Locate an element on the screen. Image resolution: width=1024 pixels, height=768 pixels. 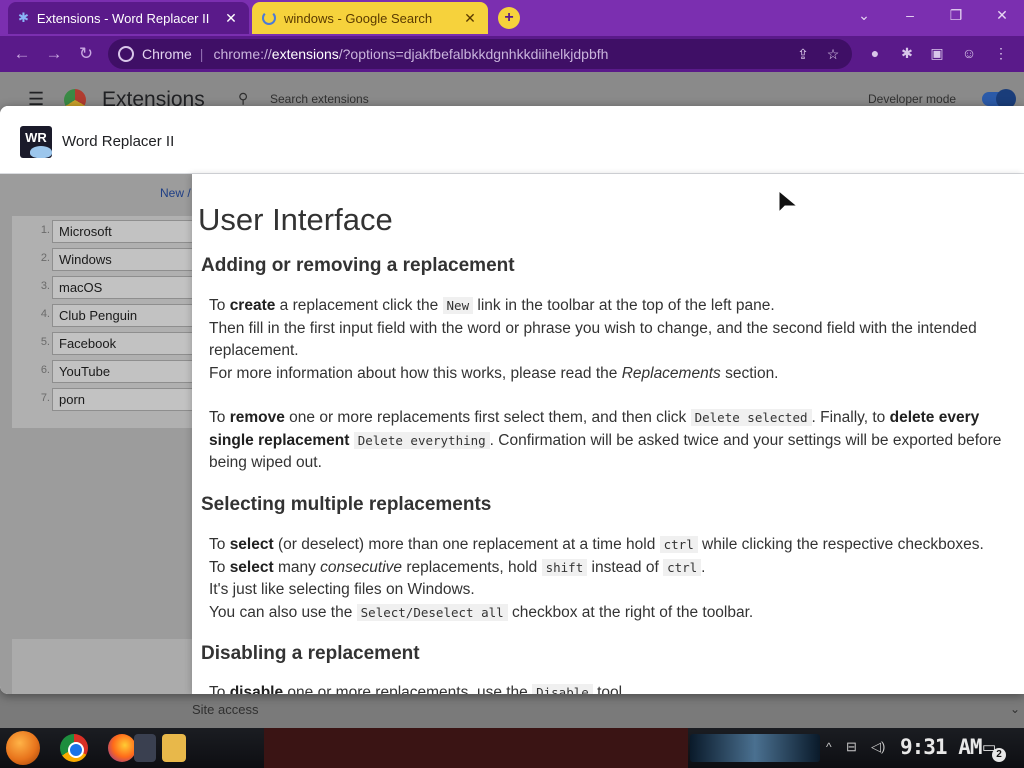
word-replacer-logo-icon: WR is located at coordinates (36, 142).